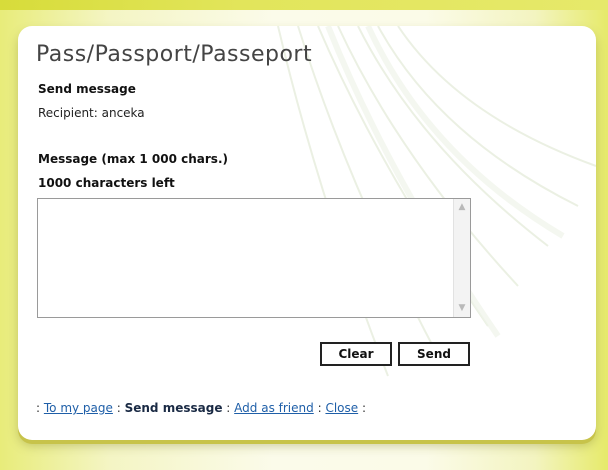  What do you see at coordinates (356, 354) in the screenshot?
I see `clear-button: Clear` at bounding box center [356, 354].